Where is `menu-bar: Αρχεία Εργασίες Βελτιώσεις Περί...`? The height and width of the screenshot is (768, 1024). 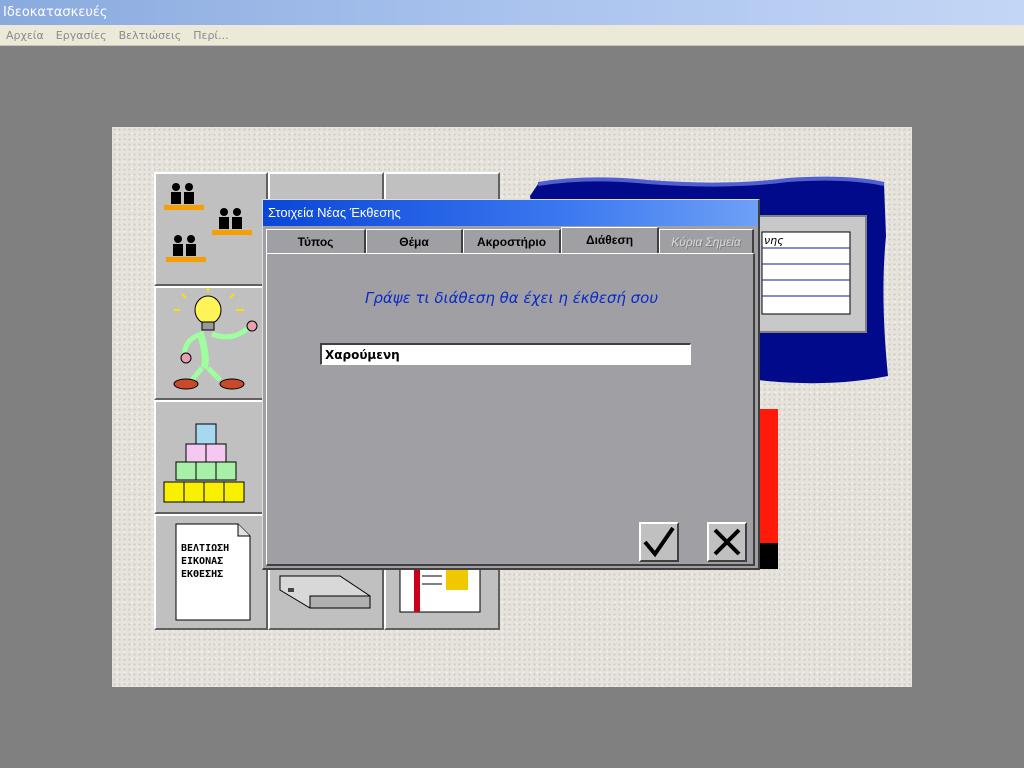 menu-bar: Αρχεία Εργασίες Βελτιώσεις Περί... is located at coordinates (512, 35).